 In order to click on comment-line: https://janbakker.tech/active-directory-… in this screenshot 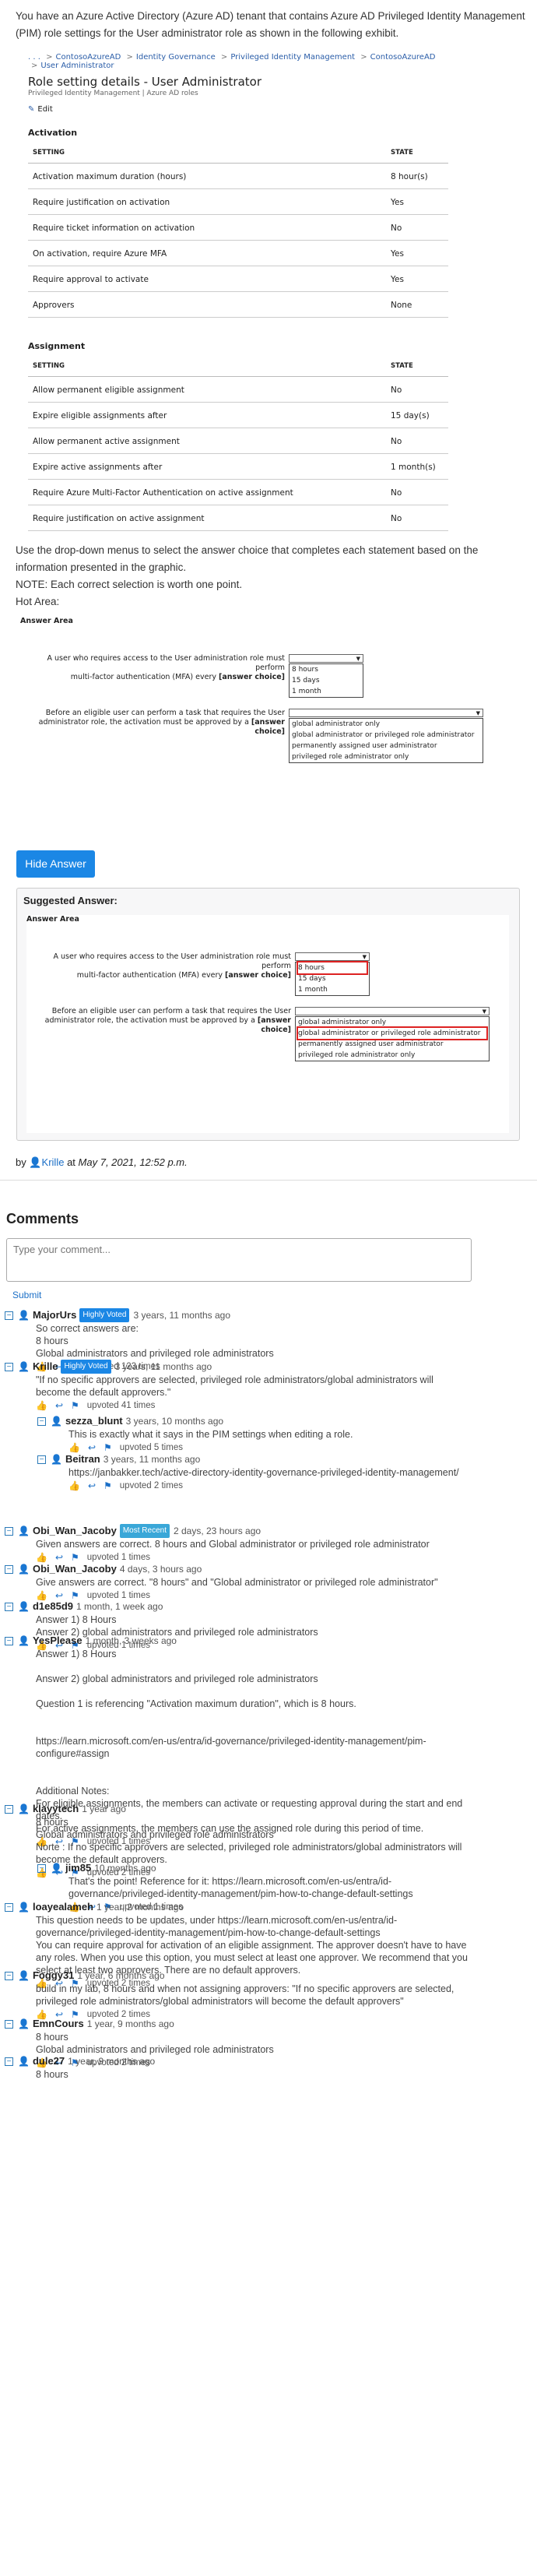, I will do `click(263, 1472)`.